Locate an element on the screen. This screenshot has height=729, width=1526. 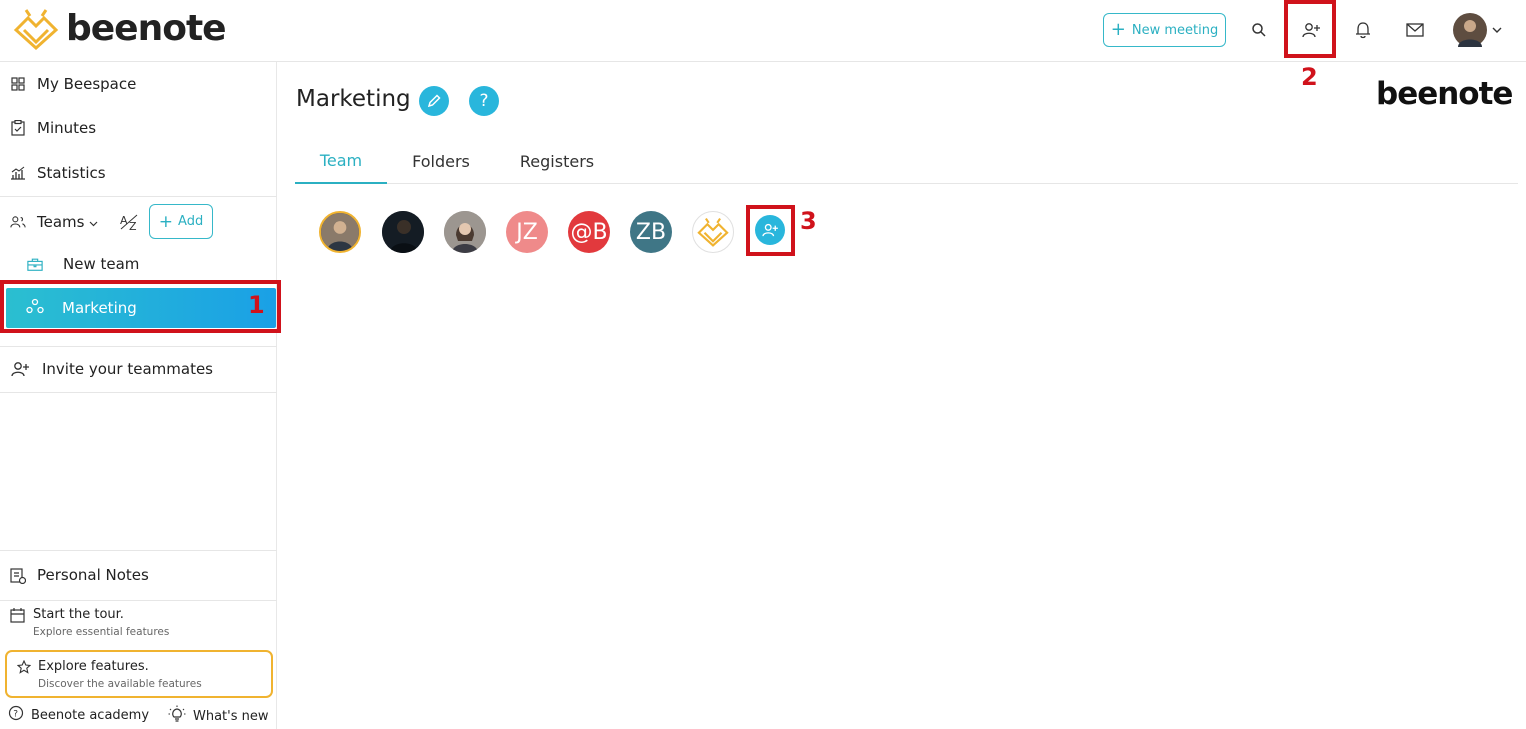
whats-new-link: What's new is located at coordinates (218, 716).